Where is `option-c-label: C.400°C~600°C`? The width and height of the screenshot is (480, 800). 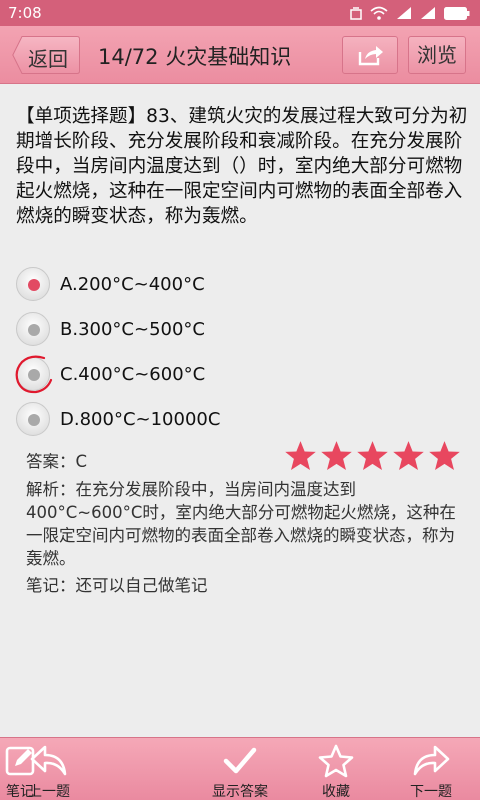
option-c-label: C.400°C~600°C is located at coordinates (133, 374).